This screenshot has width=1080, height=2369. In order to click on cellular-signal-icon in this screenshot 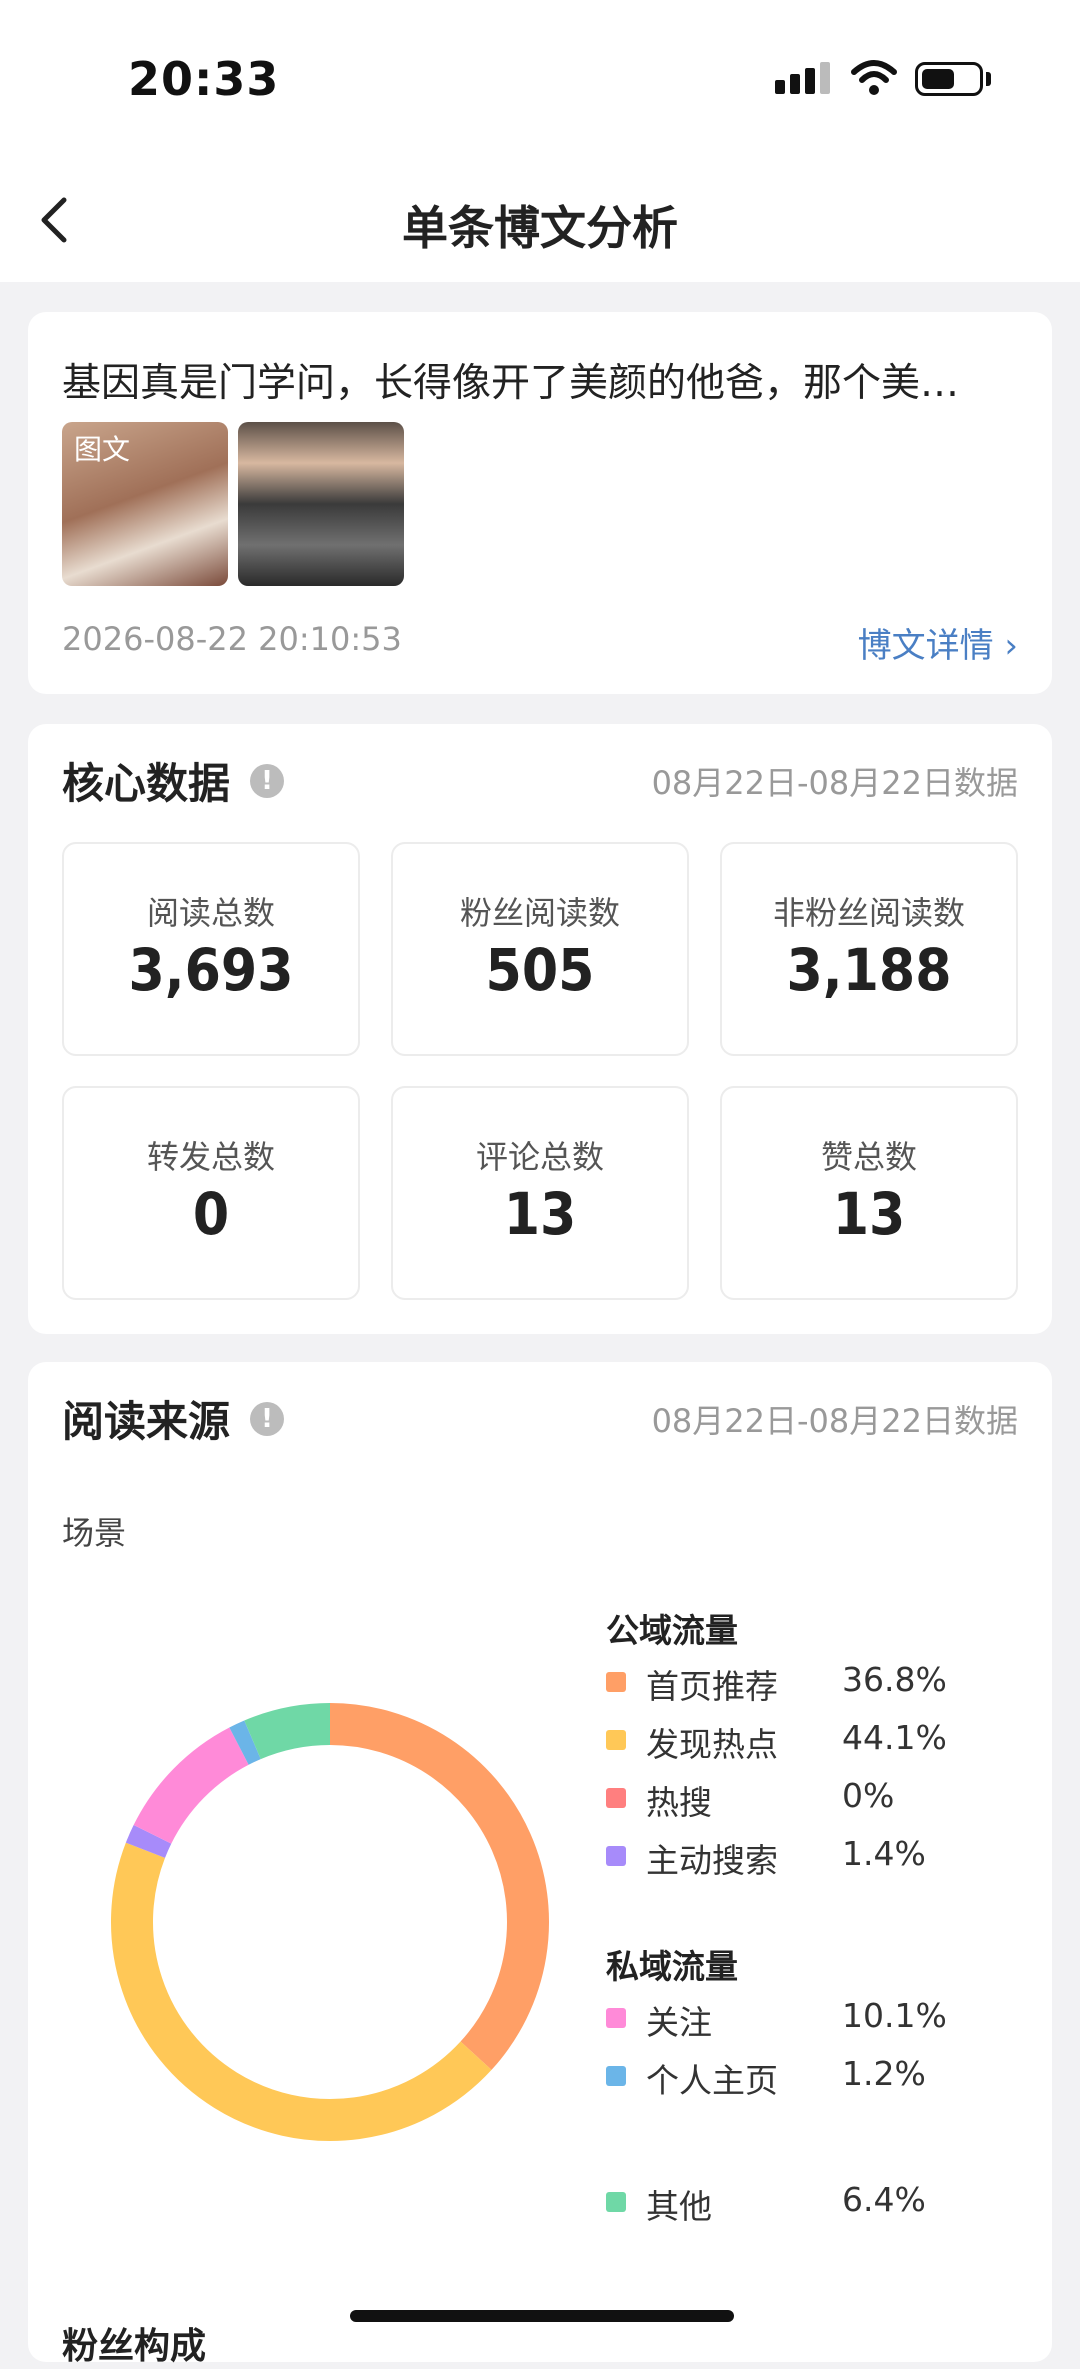, I will do `click(805, 78)`.